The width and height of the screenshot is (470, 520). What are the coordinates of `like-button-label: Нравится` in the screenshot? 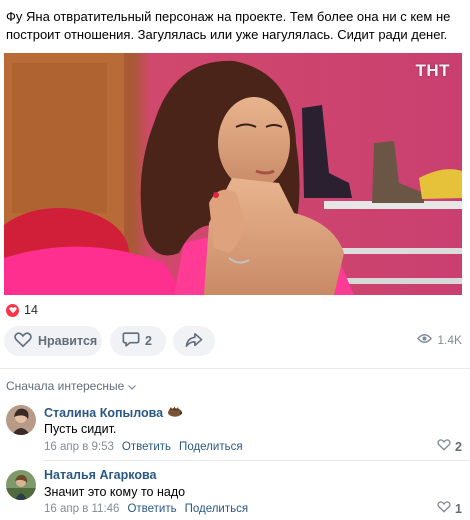 It's located at (68, 341).